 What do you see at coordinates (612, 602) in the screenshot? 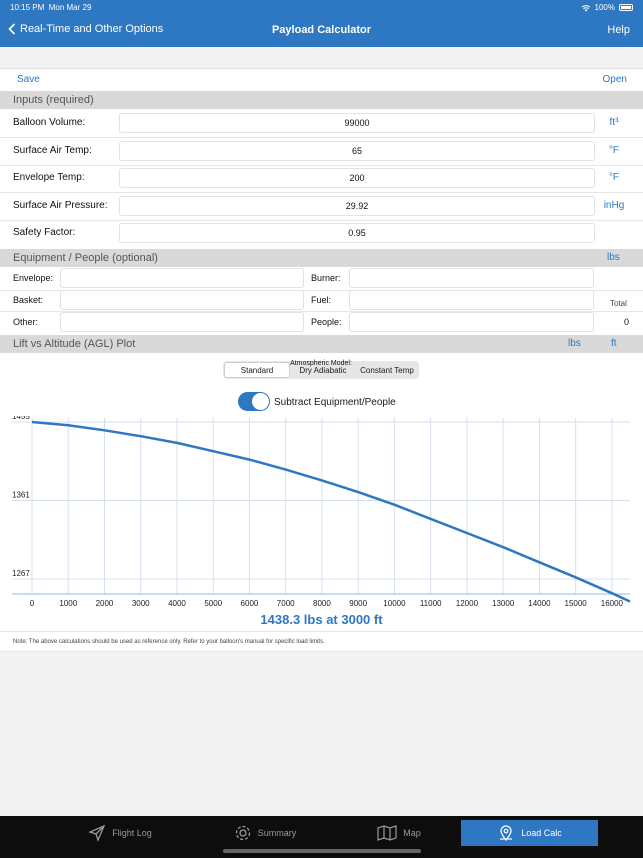
I see `x-tick-label: 16000` at bounding box center [612, 602].